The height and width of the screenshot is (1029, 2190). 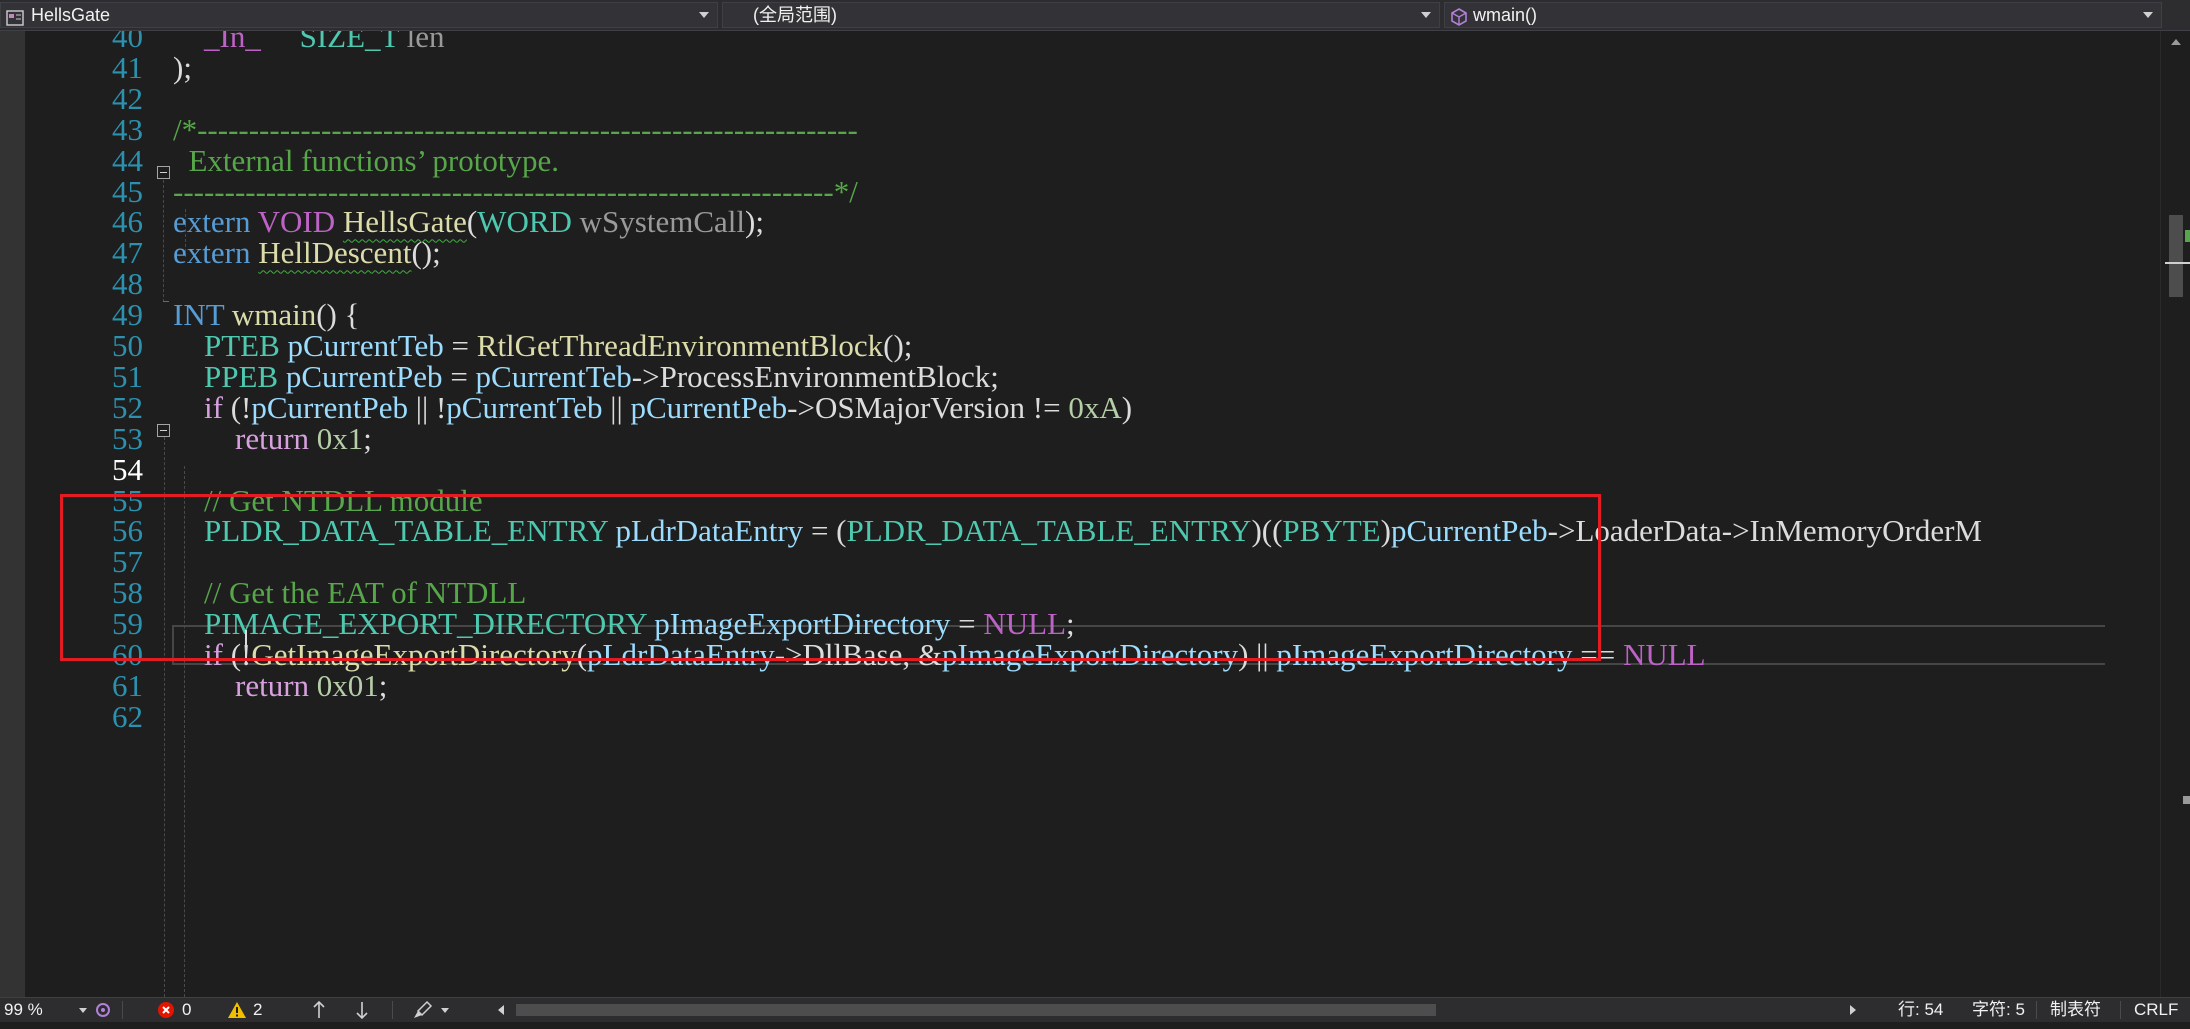 What do you see at coordinates (2175, 514) in the screenshot?
I see `vertical-scrollbar` at bounding box center [2175, 514].